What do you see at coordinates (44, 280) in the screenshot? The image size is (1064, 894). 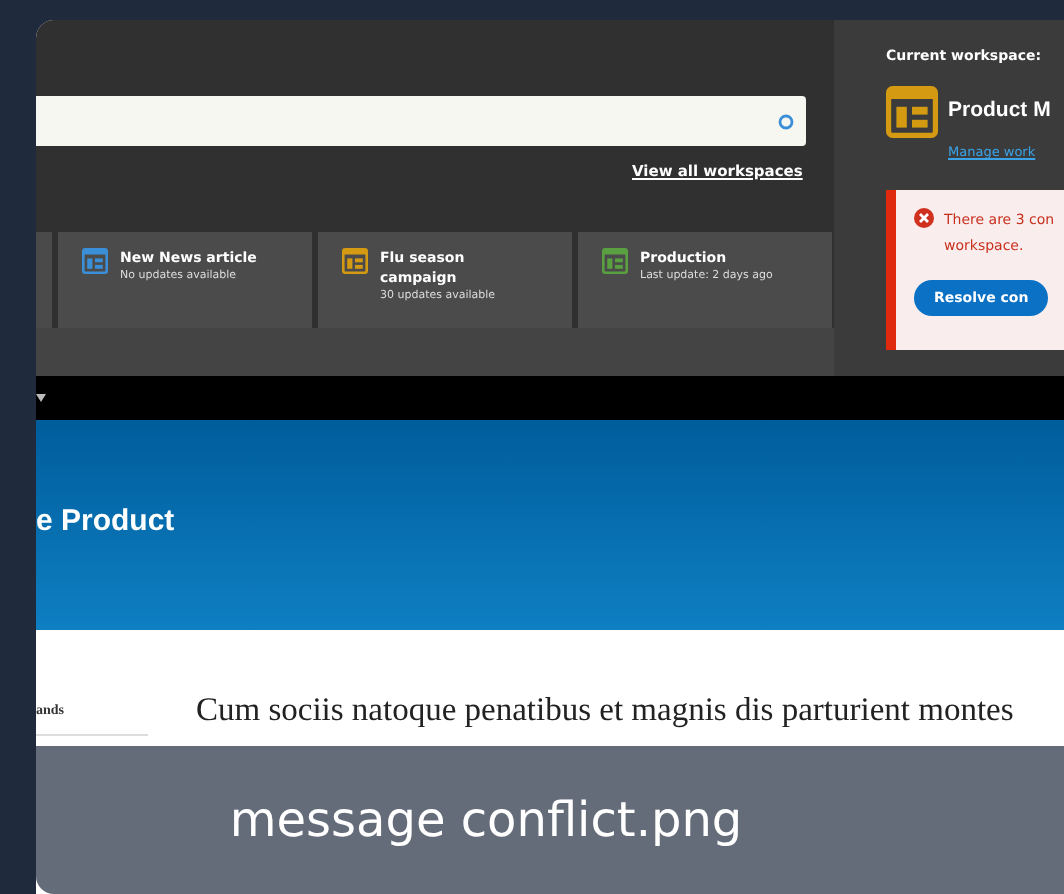 I see `workspace-card` at bounding box center [44, 280].